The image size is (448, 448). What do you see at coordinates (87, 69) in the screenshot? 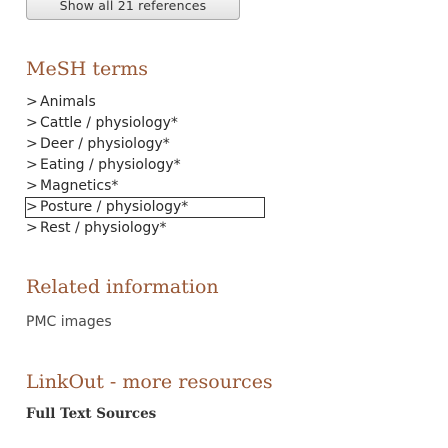
I see `mesh-terms-heading: MeSH terms` at bounding box center [87, 69].